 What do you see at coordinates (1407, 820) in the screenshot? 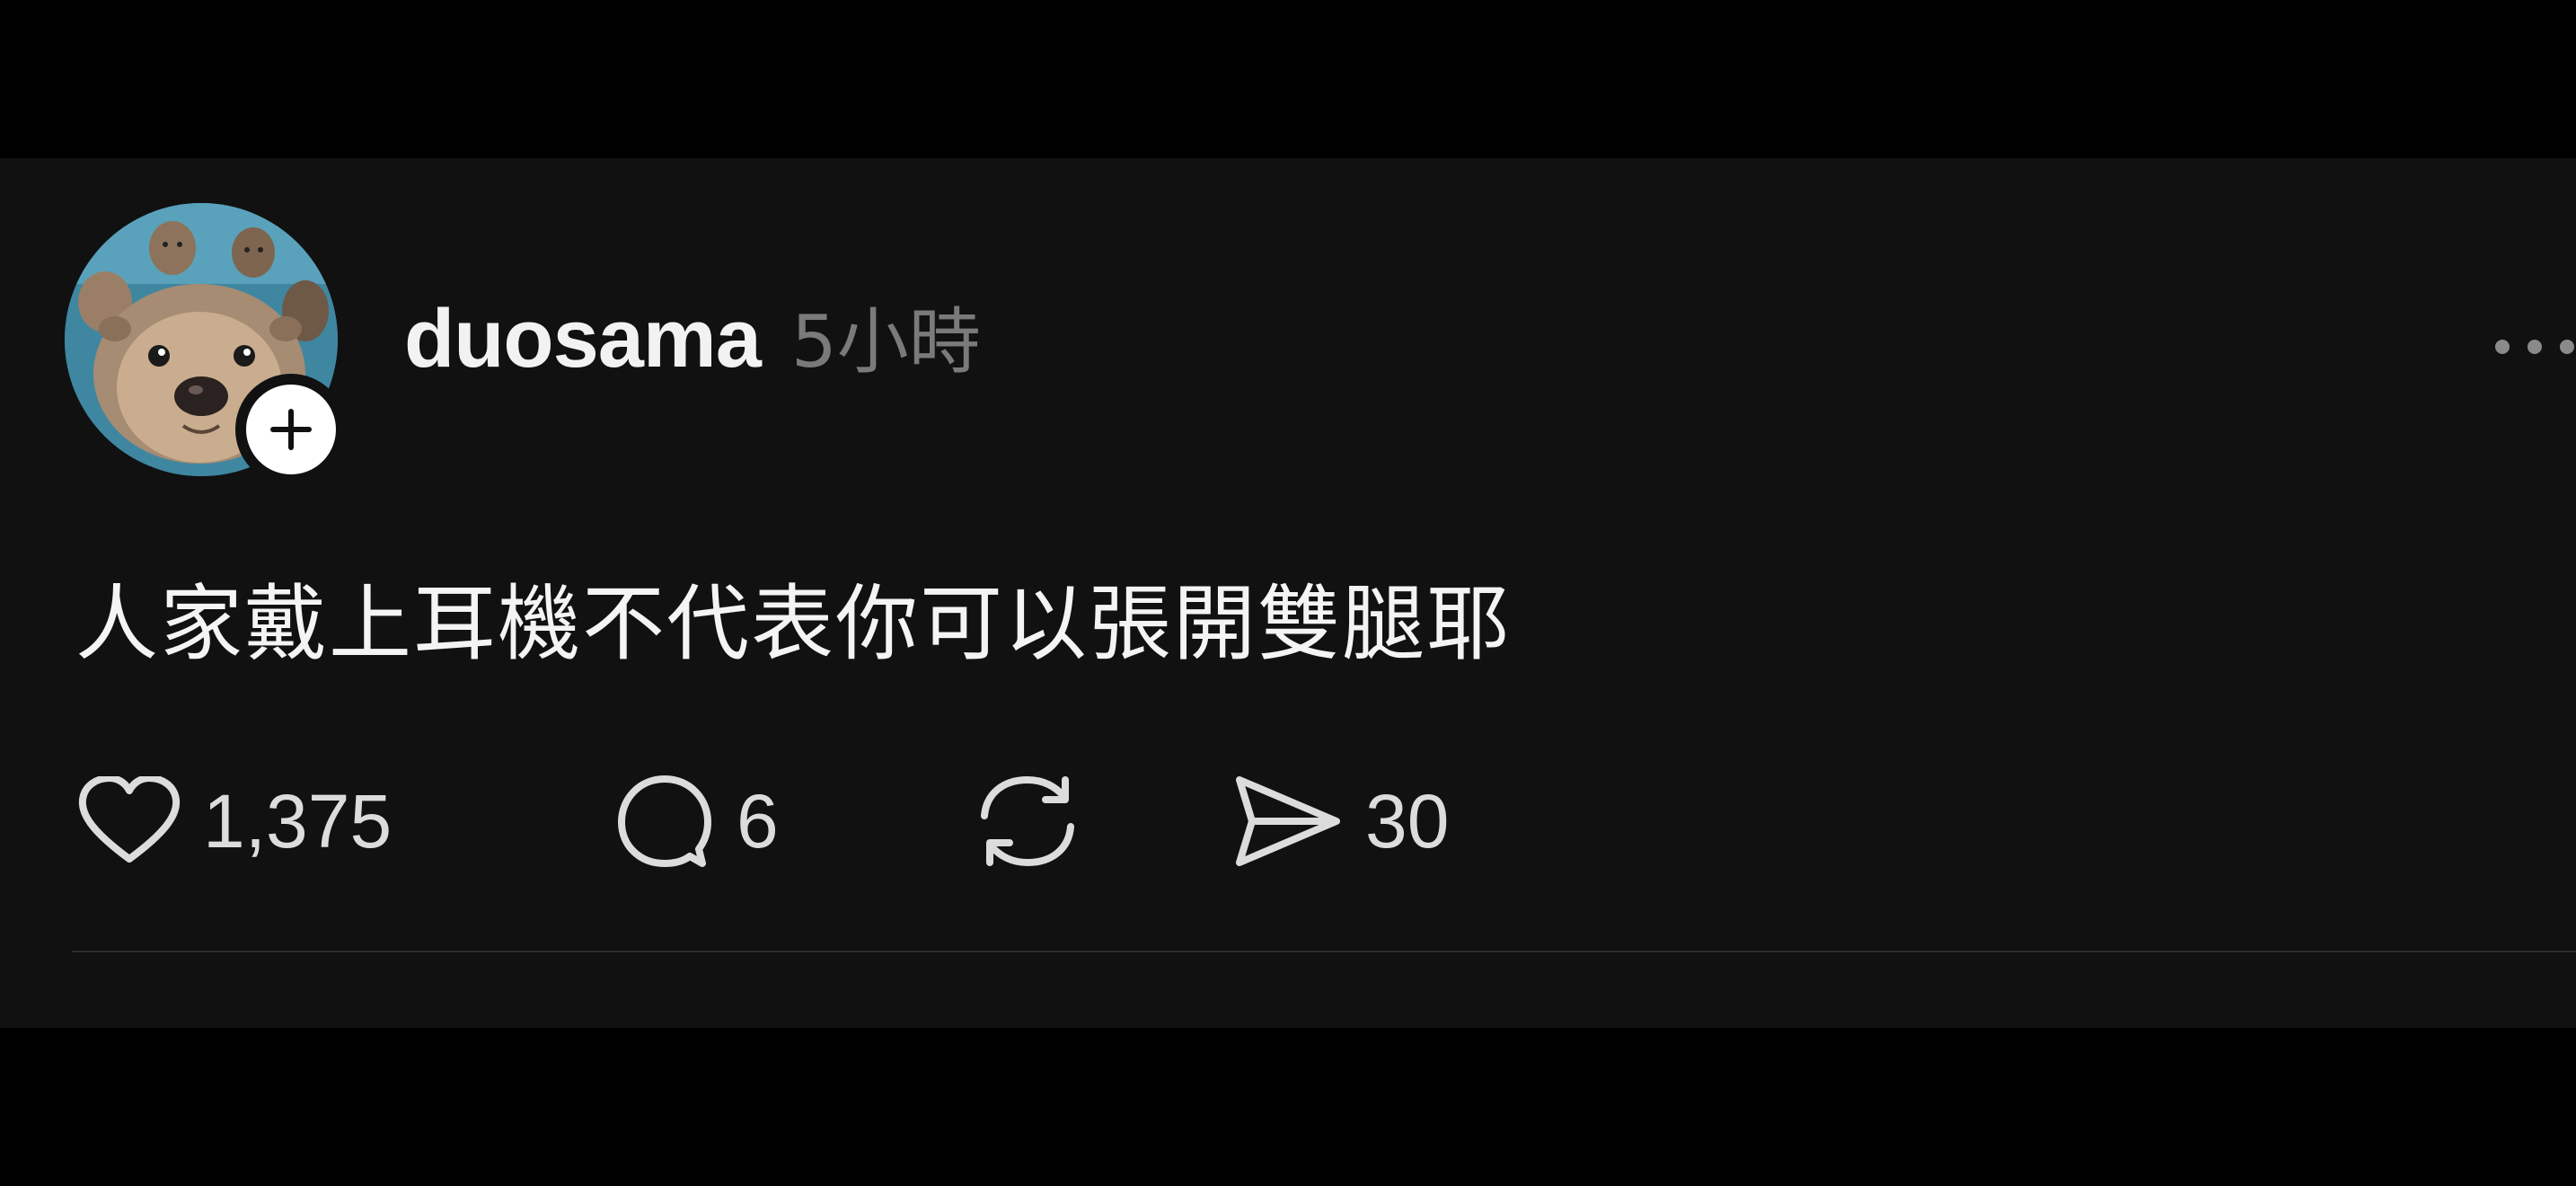
I see `share-count: 30` at bounding box center [1407, 820].